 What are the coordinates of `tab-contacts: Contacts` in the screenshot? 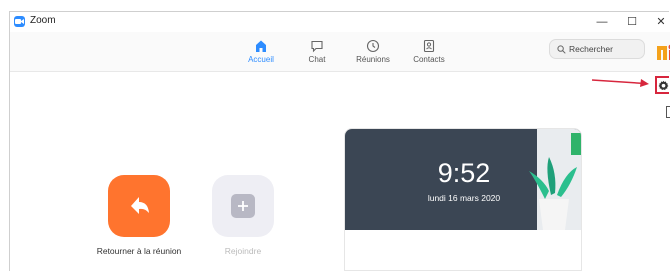 It's located at (429, 51).